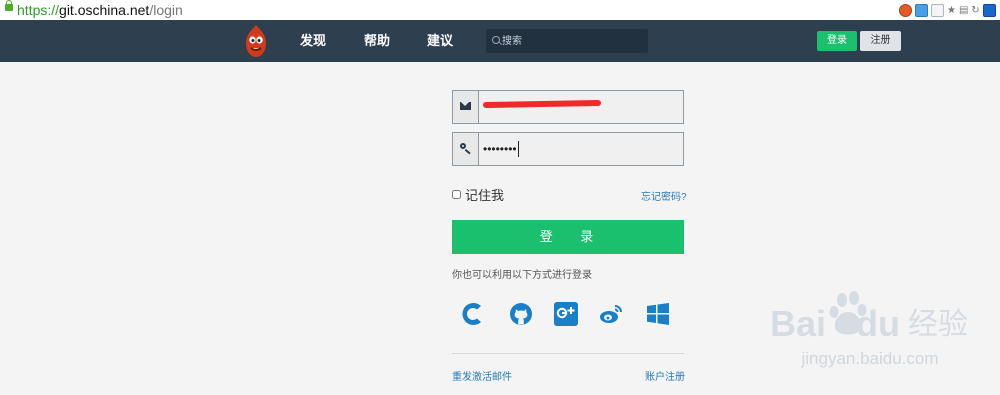  Describe the element at coordinates (104, 10) in the screenshot. I see `url-host: git.oschina.net` at that location.